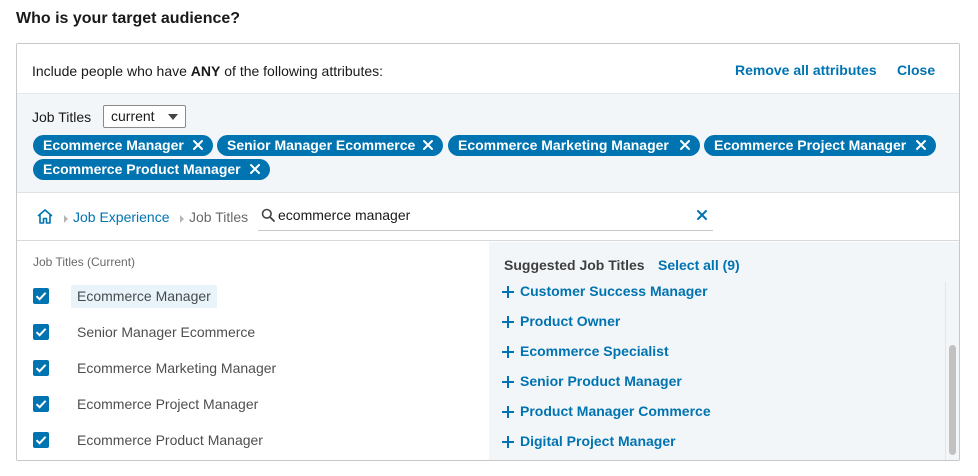 Image resolution: width=978 pixels, height=476 pixels. Describe the element at coordinates (952, 400) in the screenshot. I see `scrollbar-thumb` at that location.